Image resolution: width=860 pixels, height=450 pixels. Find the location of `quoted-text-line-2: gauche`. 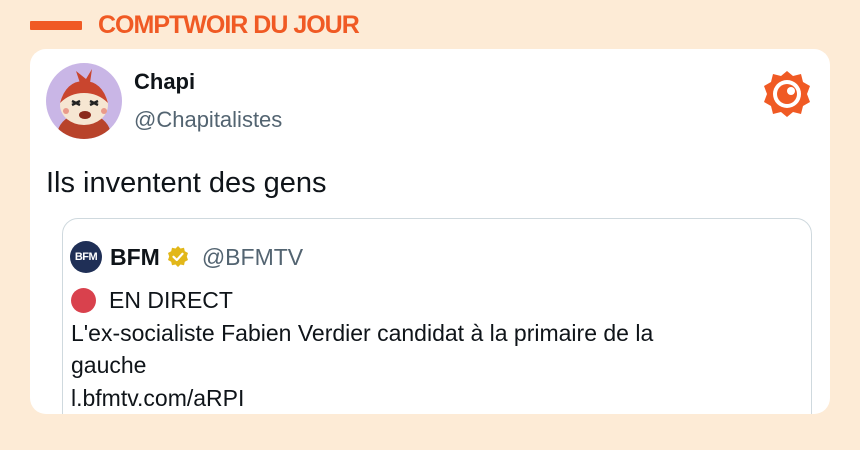

quoted-text-line-2: gauche is located at coordinates (109, 365).